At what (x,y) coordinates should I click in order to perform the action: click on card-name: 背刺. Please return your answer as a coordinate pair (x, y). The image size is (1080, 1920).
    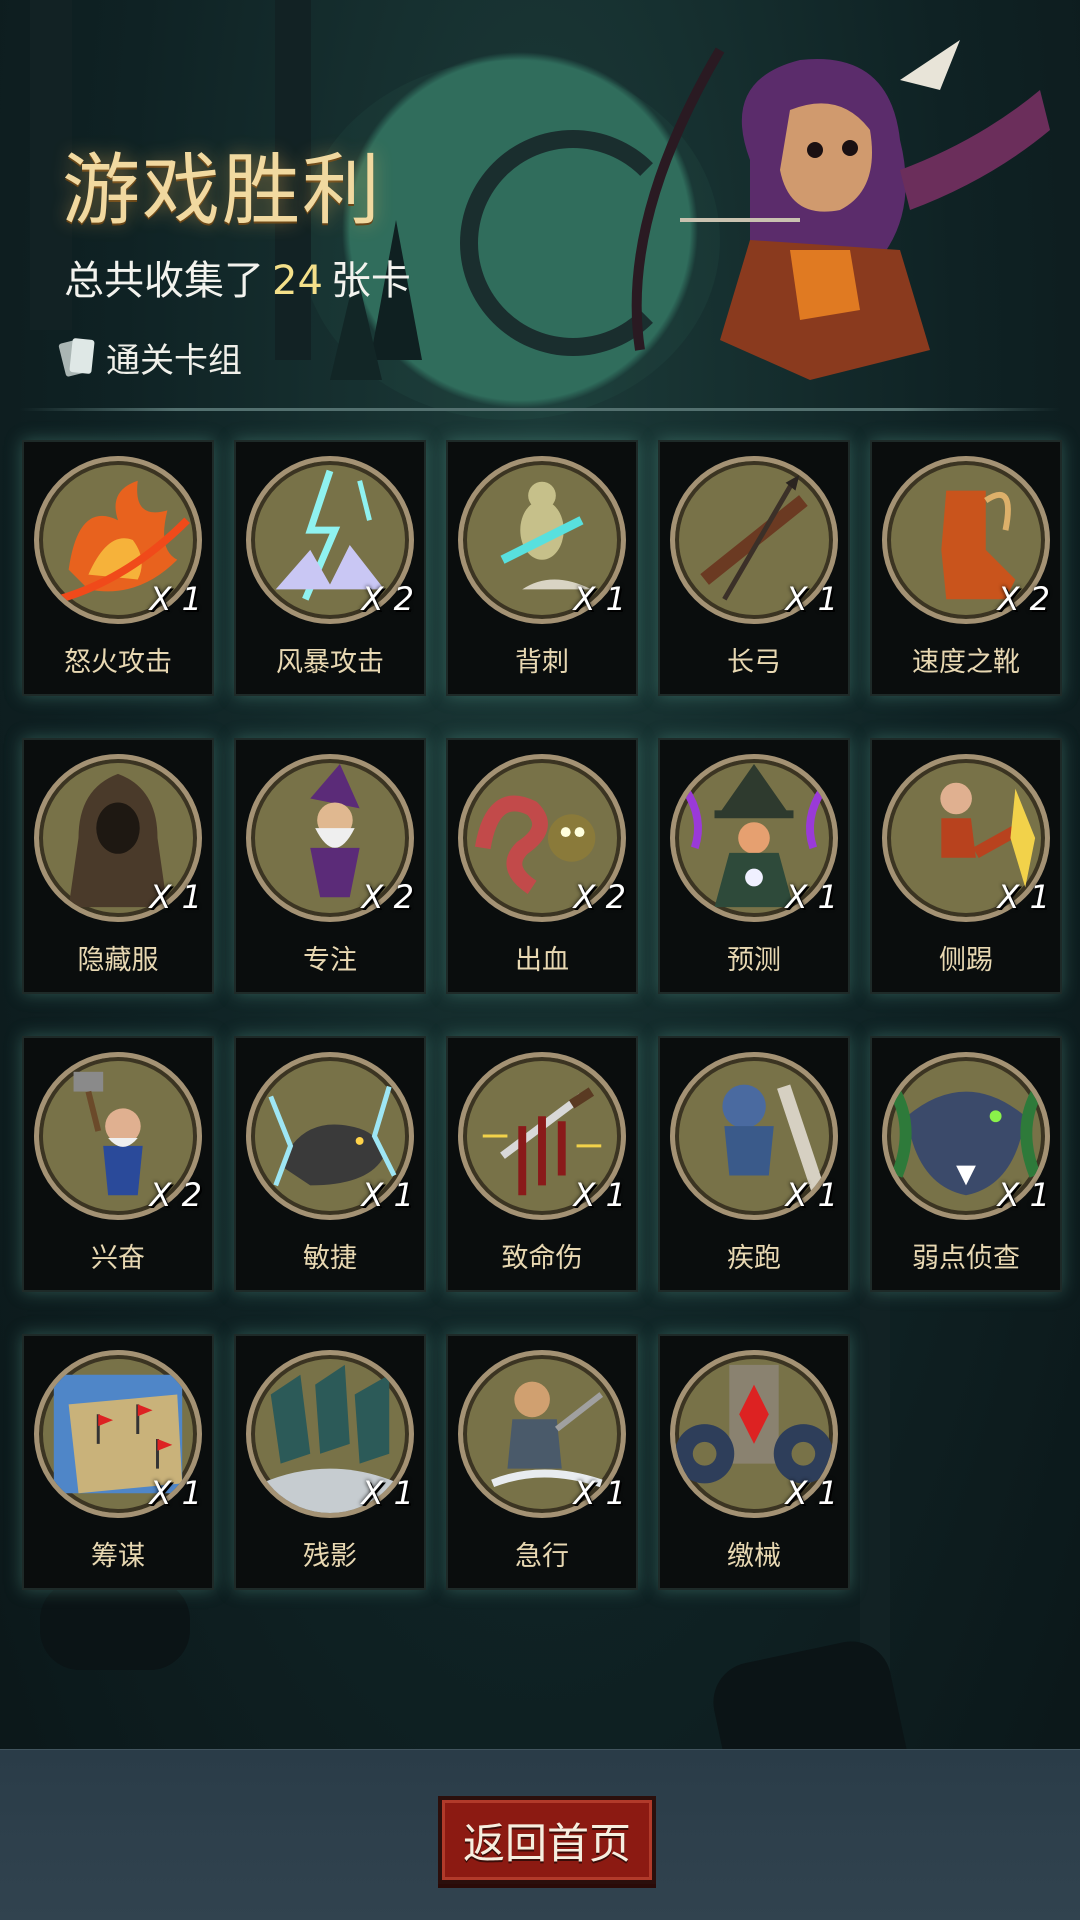
    Looking at the image, I should click on (542, 662).